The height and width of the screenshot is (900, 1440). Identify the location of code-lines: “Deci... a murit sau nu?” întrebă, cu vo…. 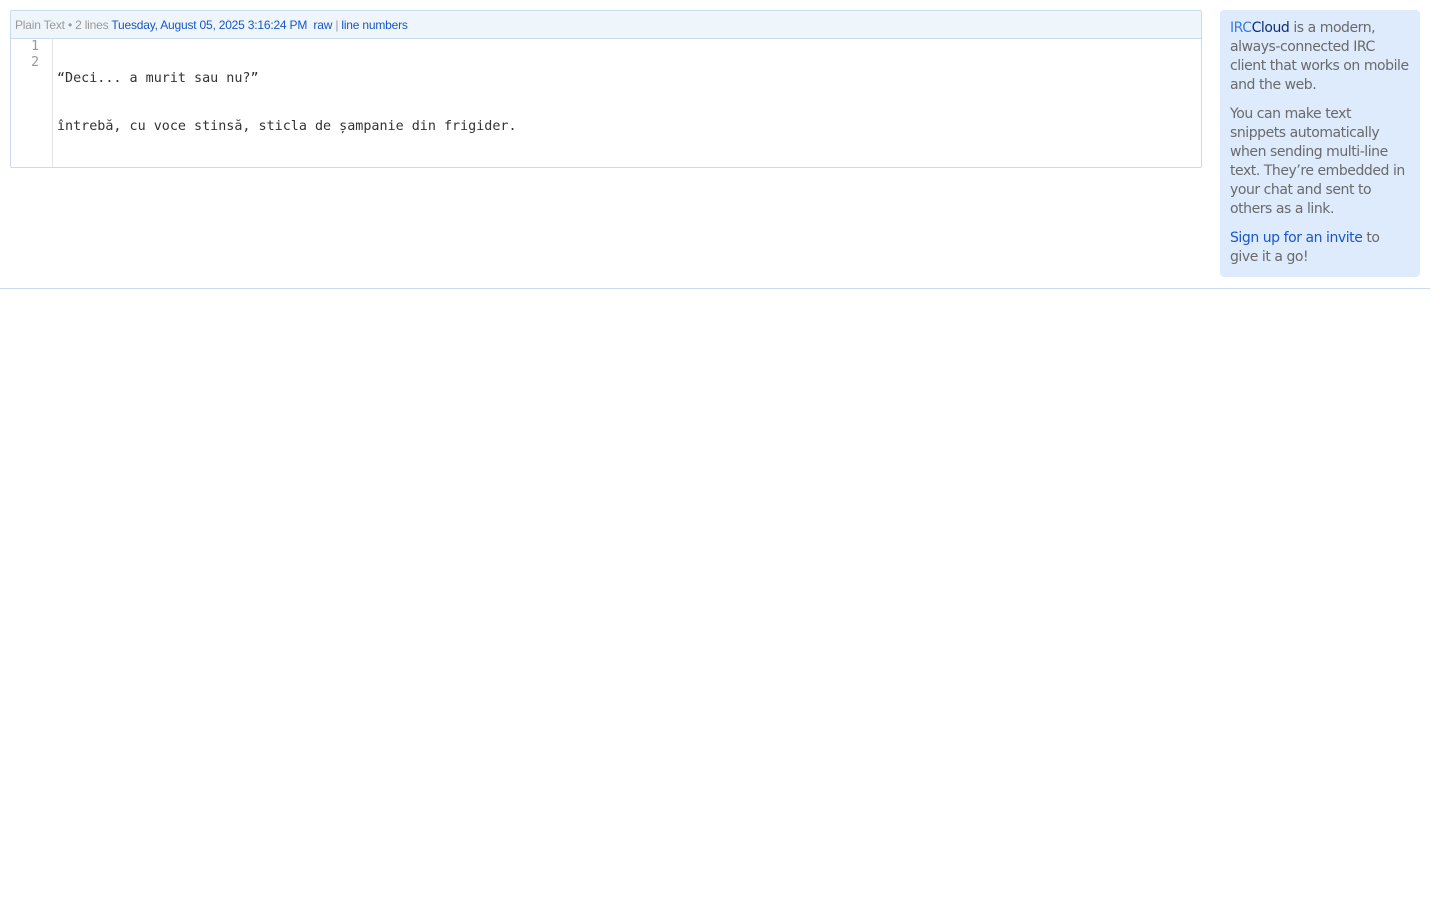
(285, 103).